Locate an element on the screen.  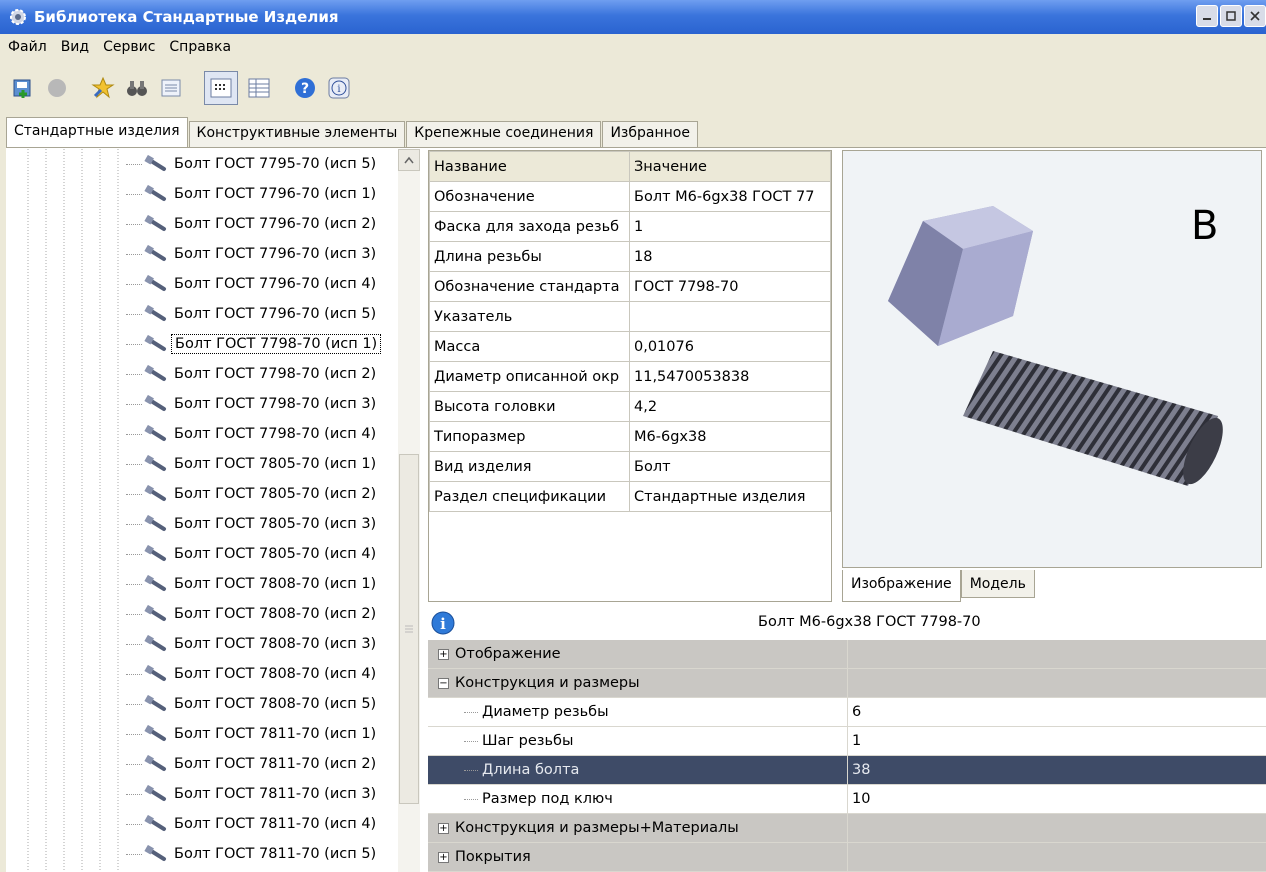
menu-view: Вид is located at coordinates (74, 47).